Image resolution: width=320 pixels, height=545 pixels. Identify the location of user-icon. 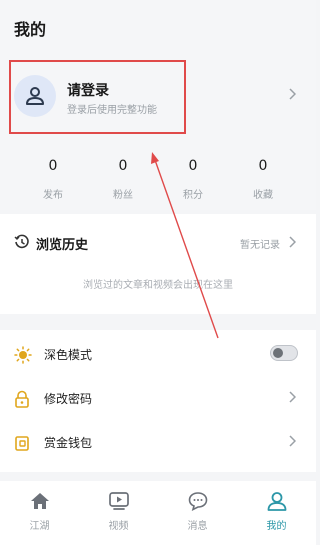
(276, 501).